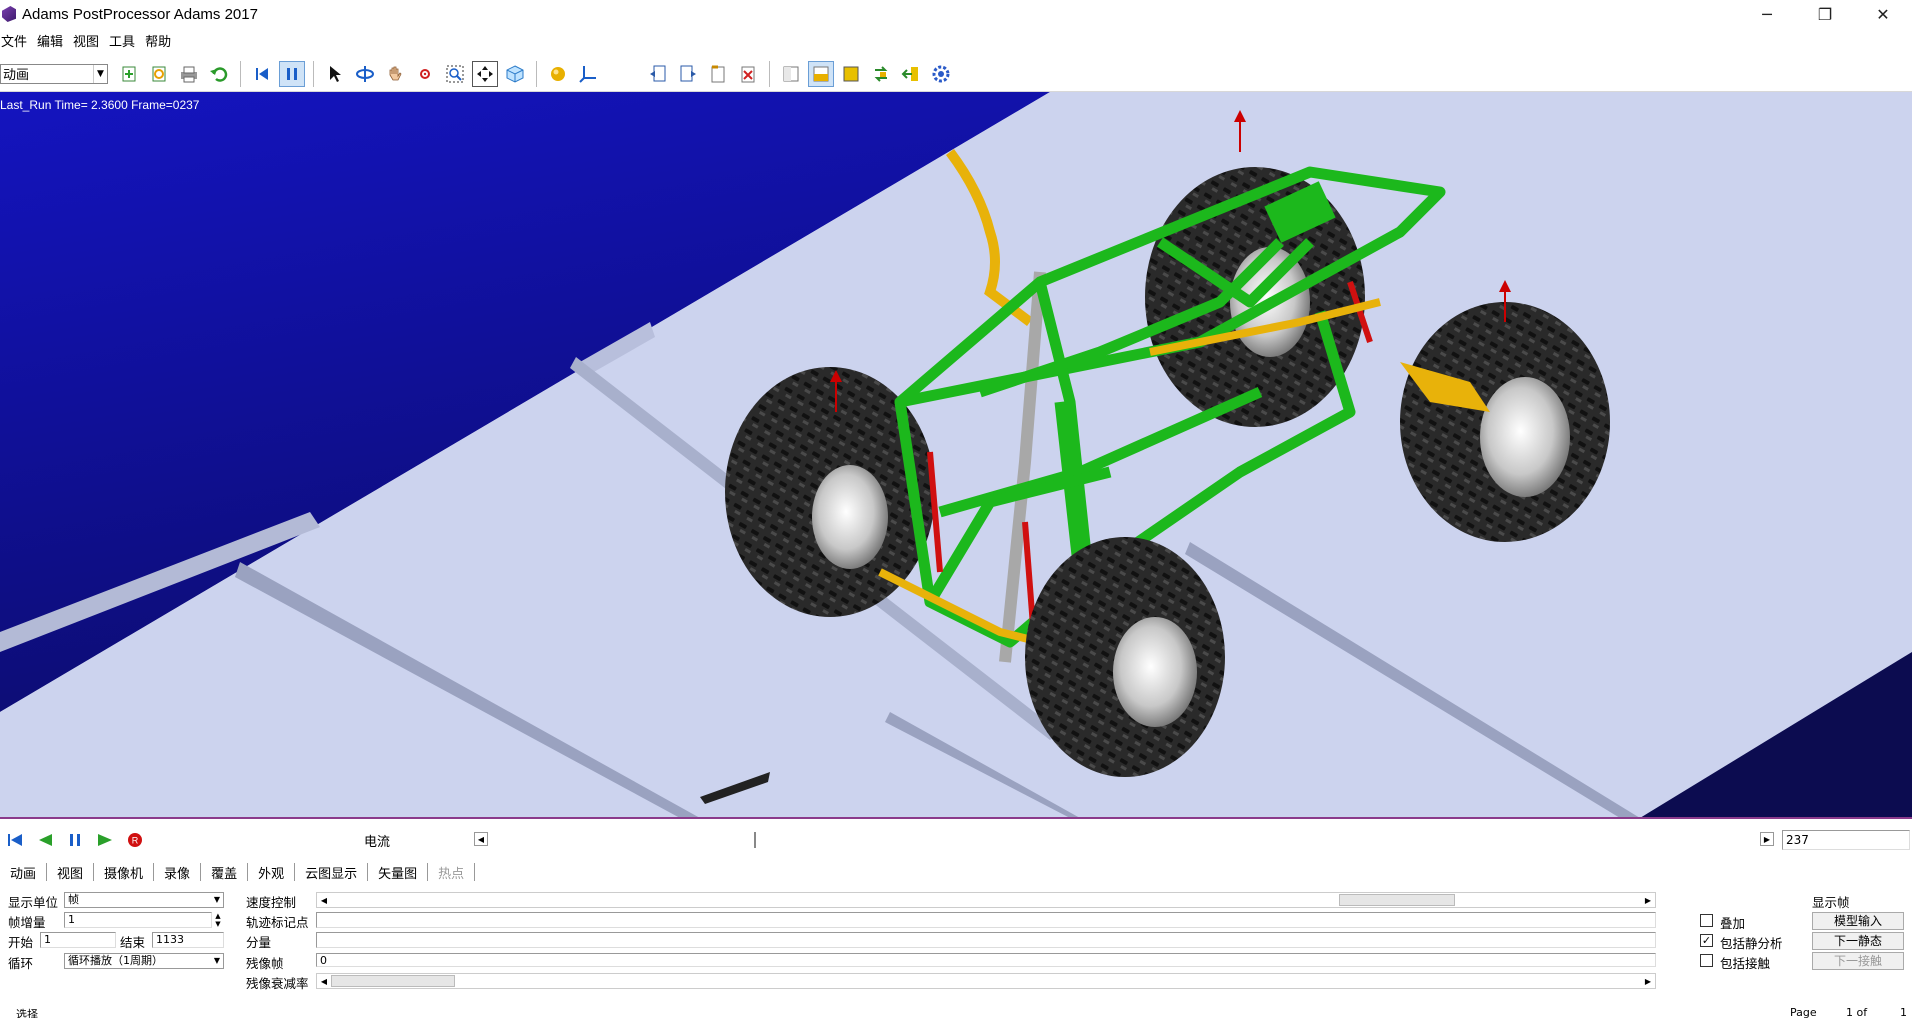  Describe the element at coordinates (986, 981) in the screenshot. I see `ghost-decay-slider: ◀ ▶` at that location.